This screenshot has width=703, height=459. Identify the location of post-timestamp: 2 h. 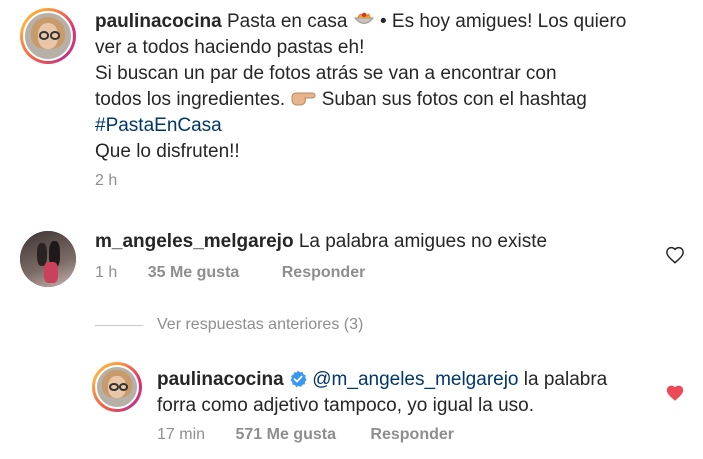
(106, 180).